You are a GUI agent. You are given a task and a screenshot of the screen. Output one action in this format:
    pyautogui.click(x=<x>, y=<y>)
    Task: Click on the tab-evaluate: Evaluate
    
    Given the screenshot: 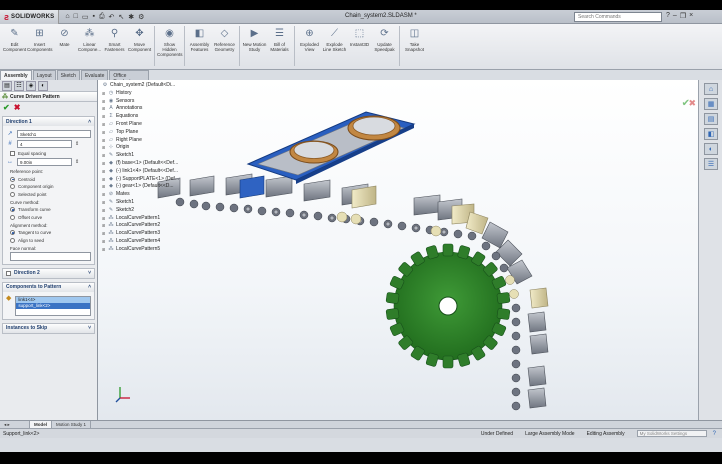 What is the action you would take?
    pyautogui.click(x=94, y=75)
    